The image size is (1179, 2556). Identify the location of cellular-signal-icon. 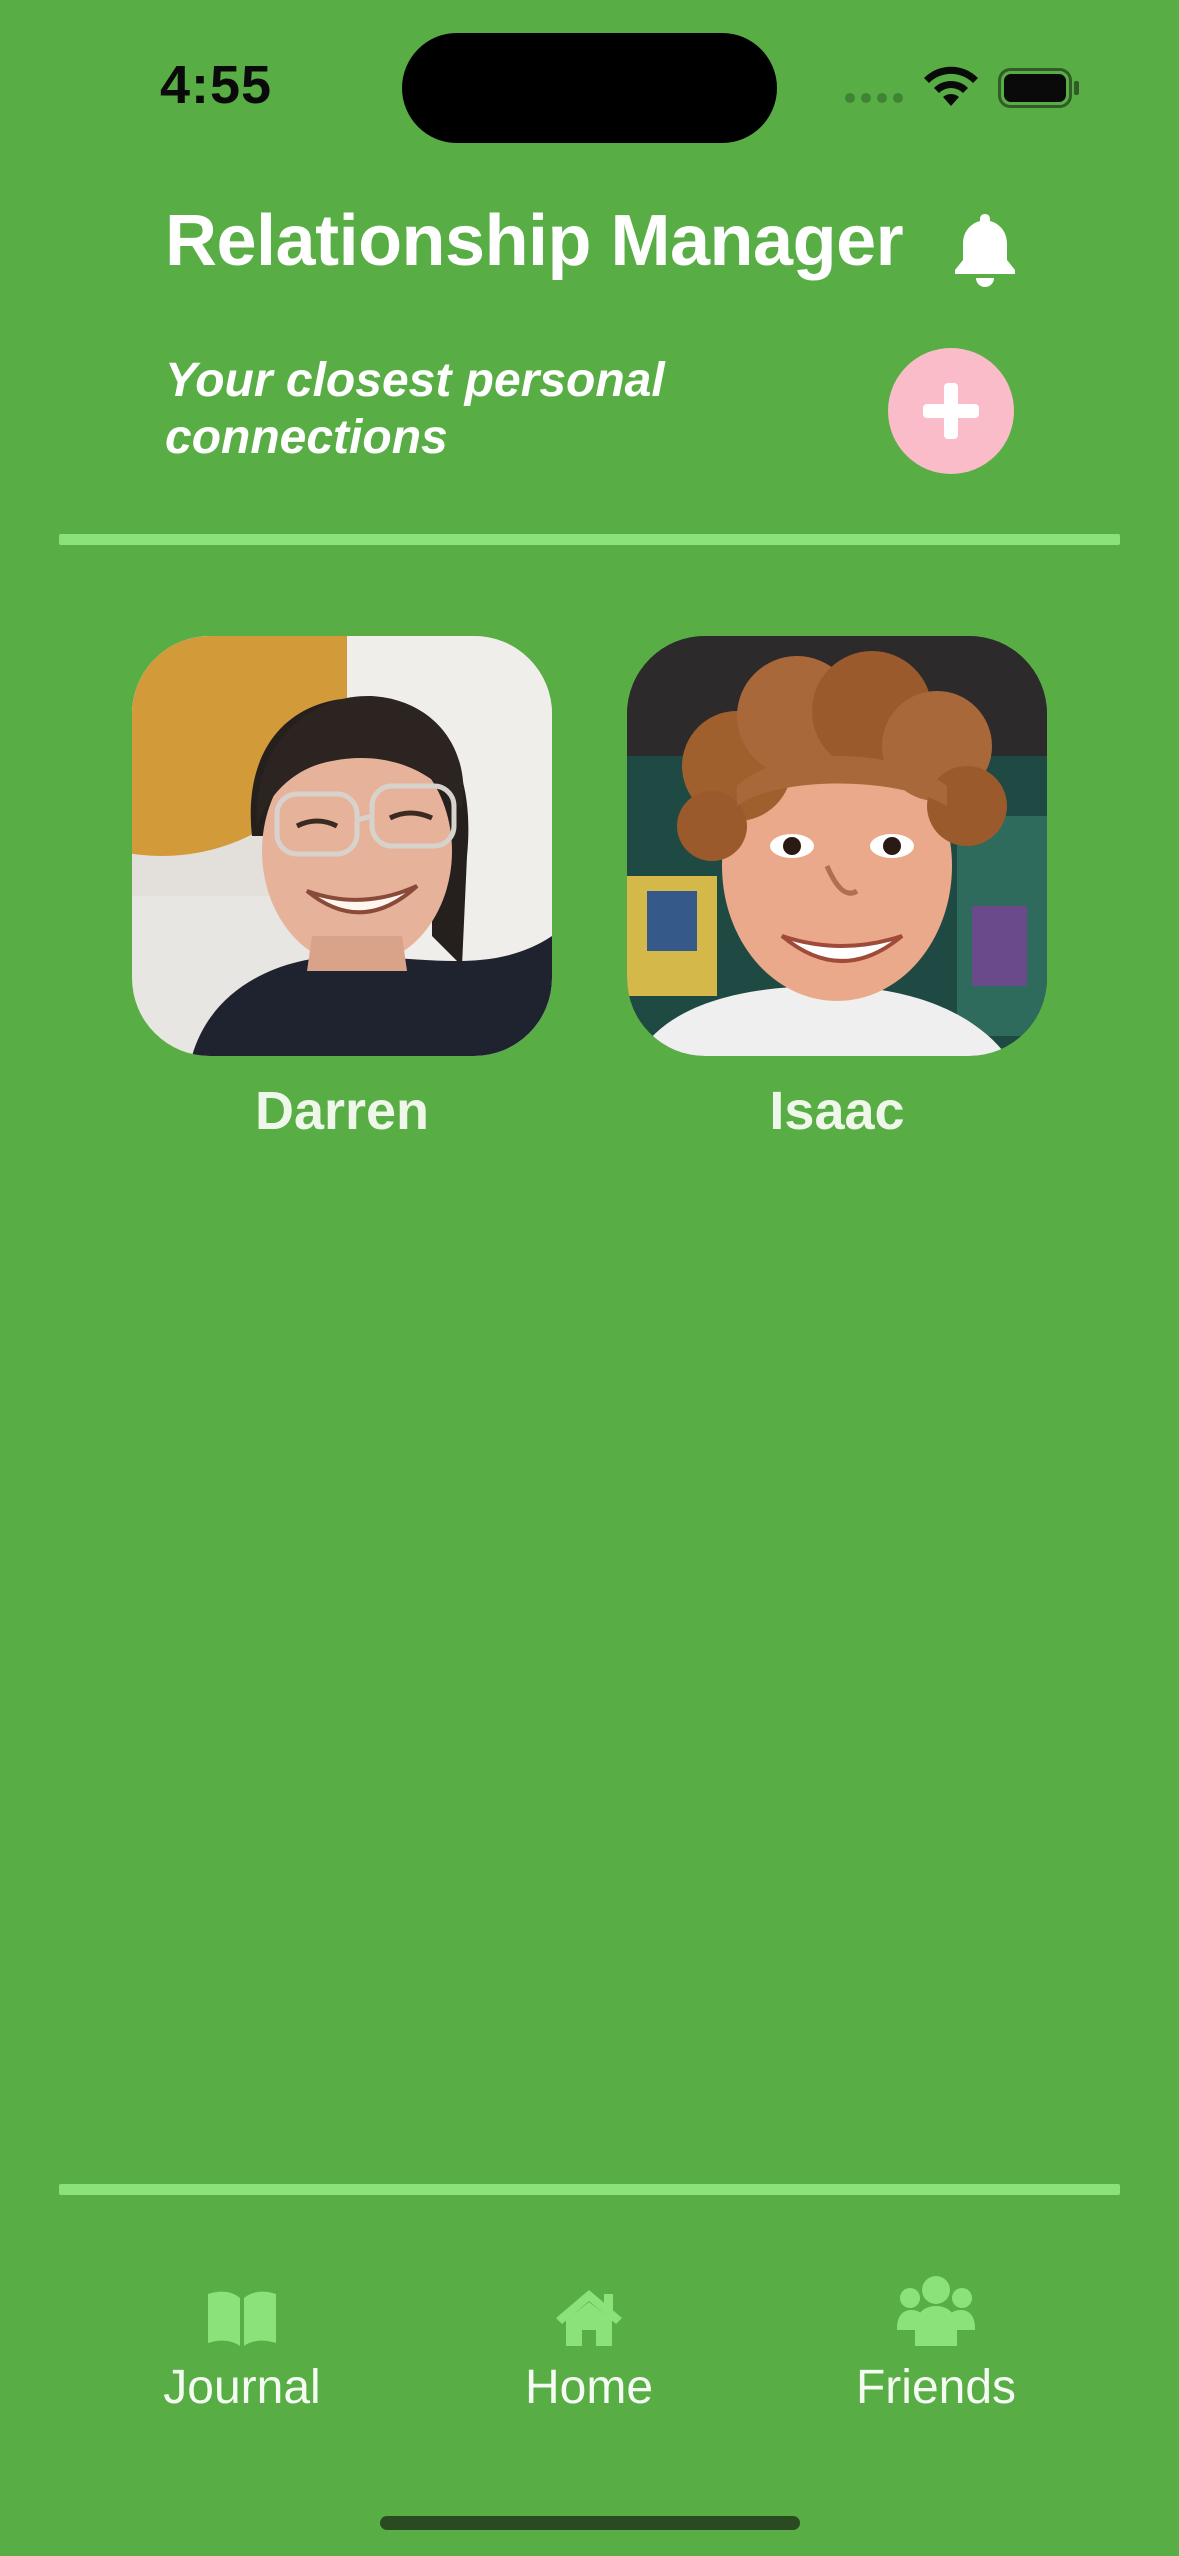
(875, 98).